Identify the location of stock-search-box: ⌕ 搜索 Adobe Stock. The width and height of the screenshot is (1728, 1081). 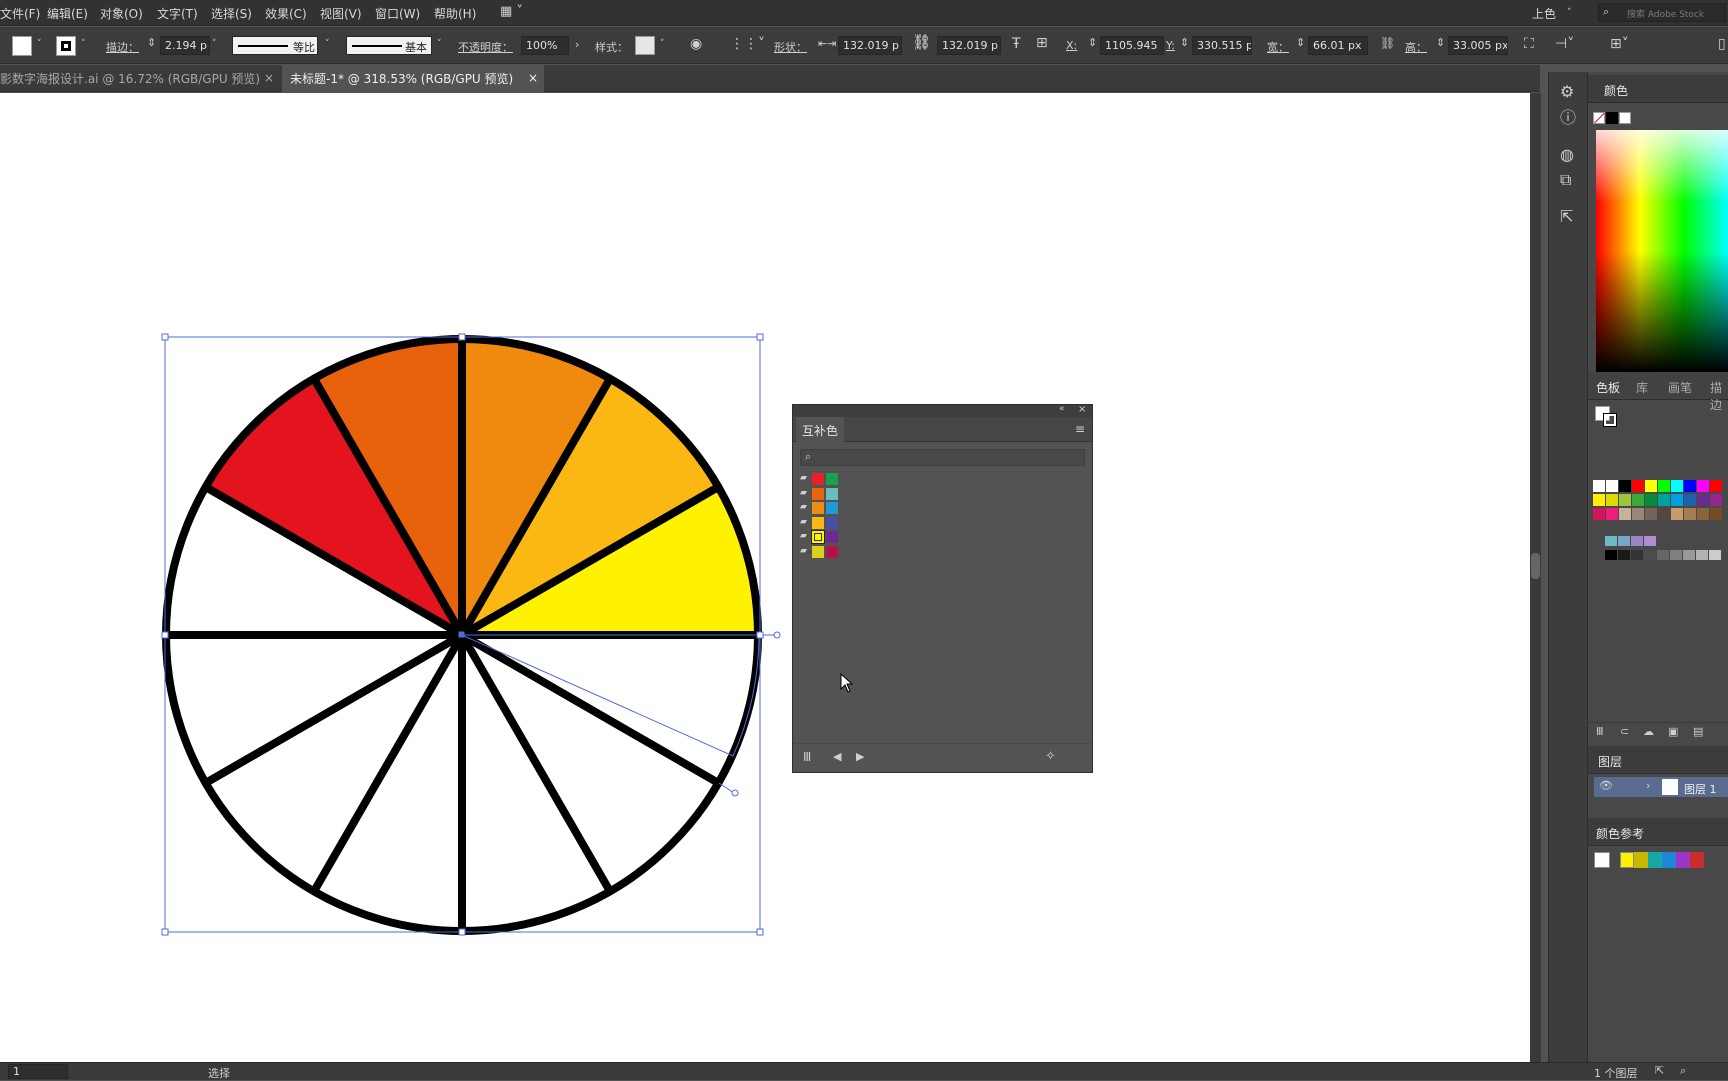
(1662, 12).